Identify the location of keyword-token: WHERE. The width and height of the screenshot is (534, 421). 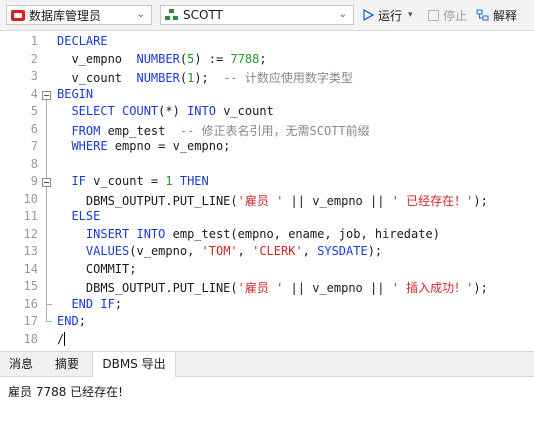
(89, 146).